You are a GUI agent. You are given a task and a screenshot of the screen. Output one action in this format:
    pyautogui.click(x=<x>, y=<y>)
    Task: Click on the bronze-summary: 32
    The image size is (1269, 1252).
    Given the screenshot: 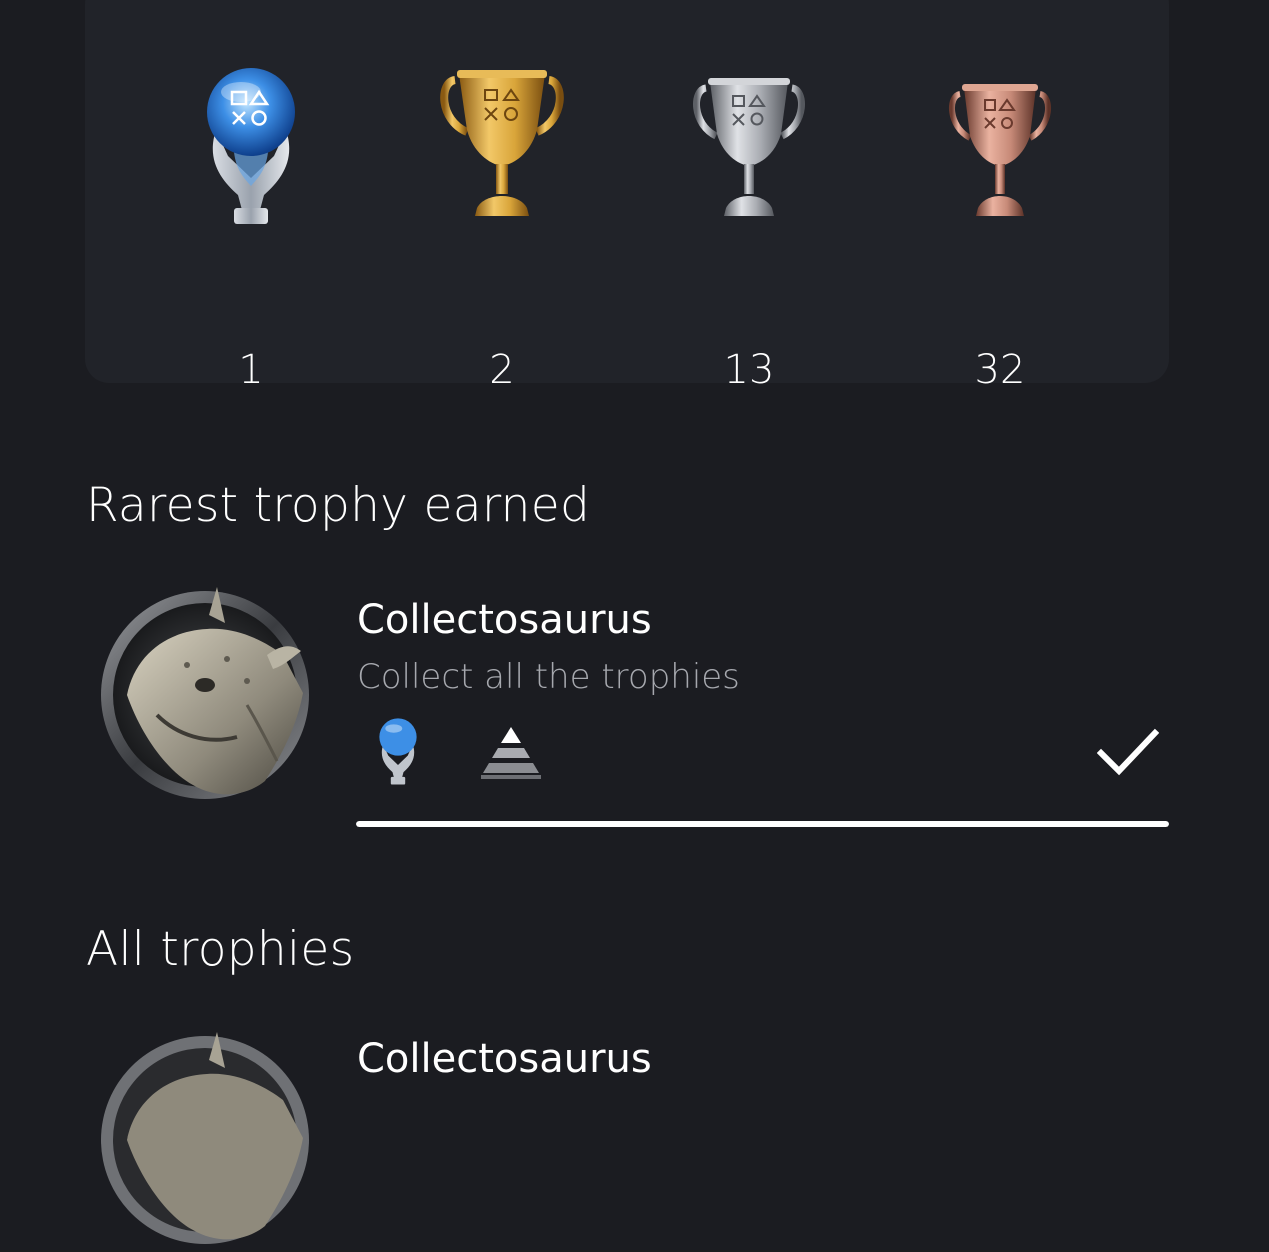 What is the action you would take?
    pyautogui.click(x=1000, y=226)
    